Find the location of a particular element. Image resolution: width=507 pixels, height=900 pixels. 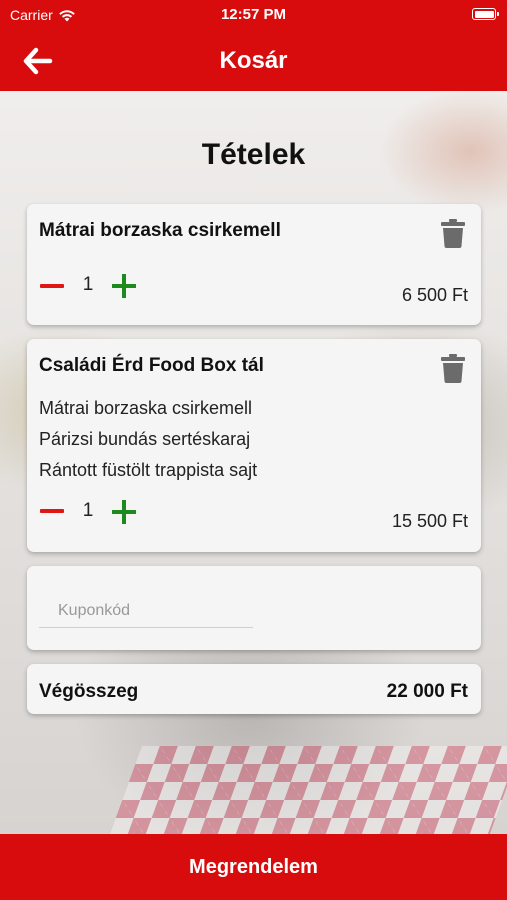

status-time: 12:57 PM is located at coordinates (253, 14).